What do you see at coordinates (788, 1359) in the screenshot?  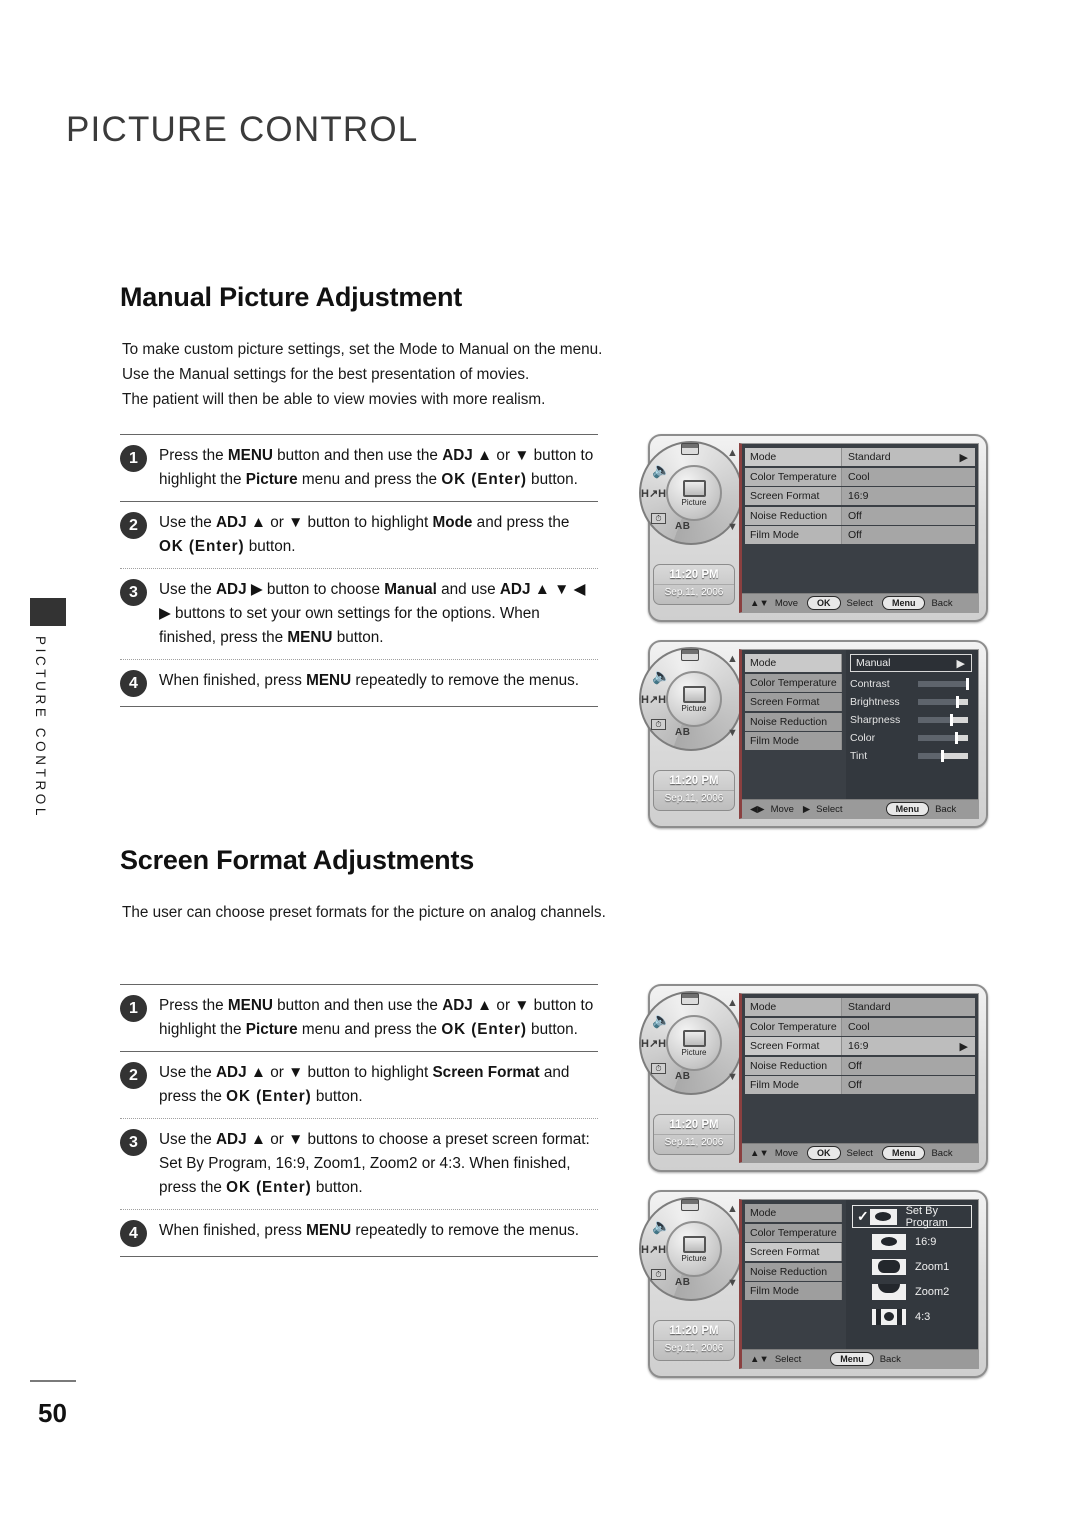 I see `footer-label: Select` at bounding box center [788, 1359].